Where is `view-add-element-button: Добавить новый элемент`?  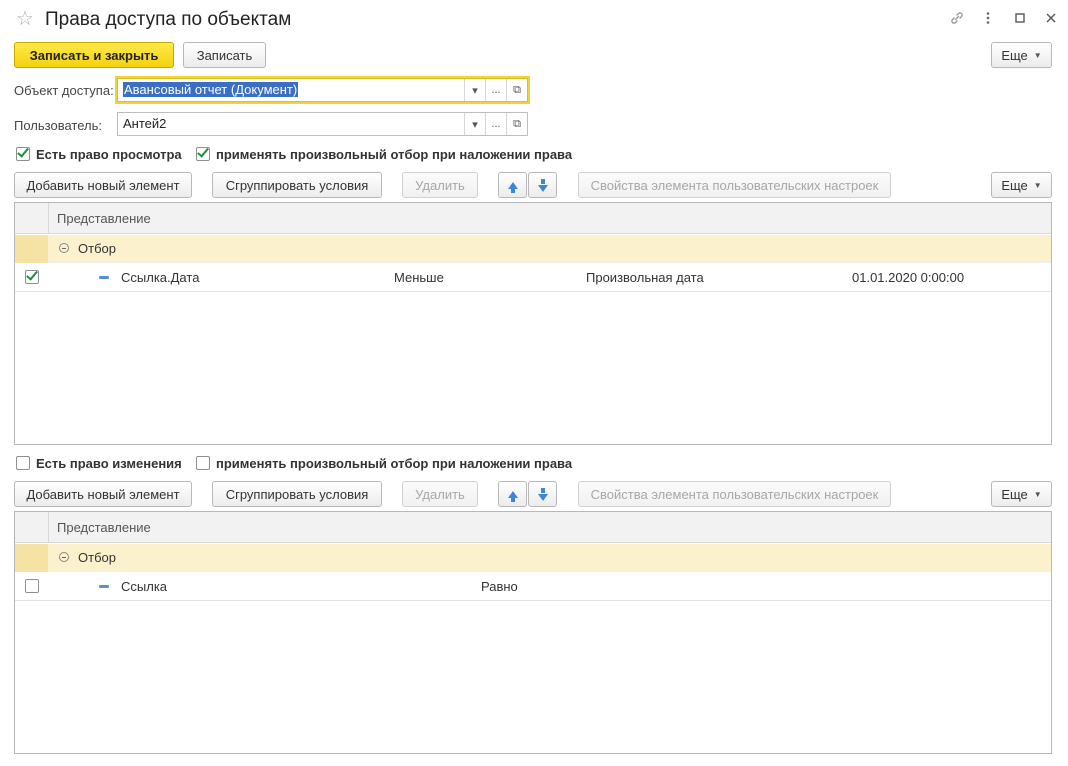 view-add-element-button: Добавить новый элемент is located at coordinates (103, 185).